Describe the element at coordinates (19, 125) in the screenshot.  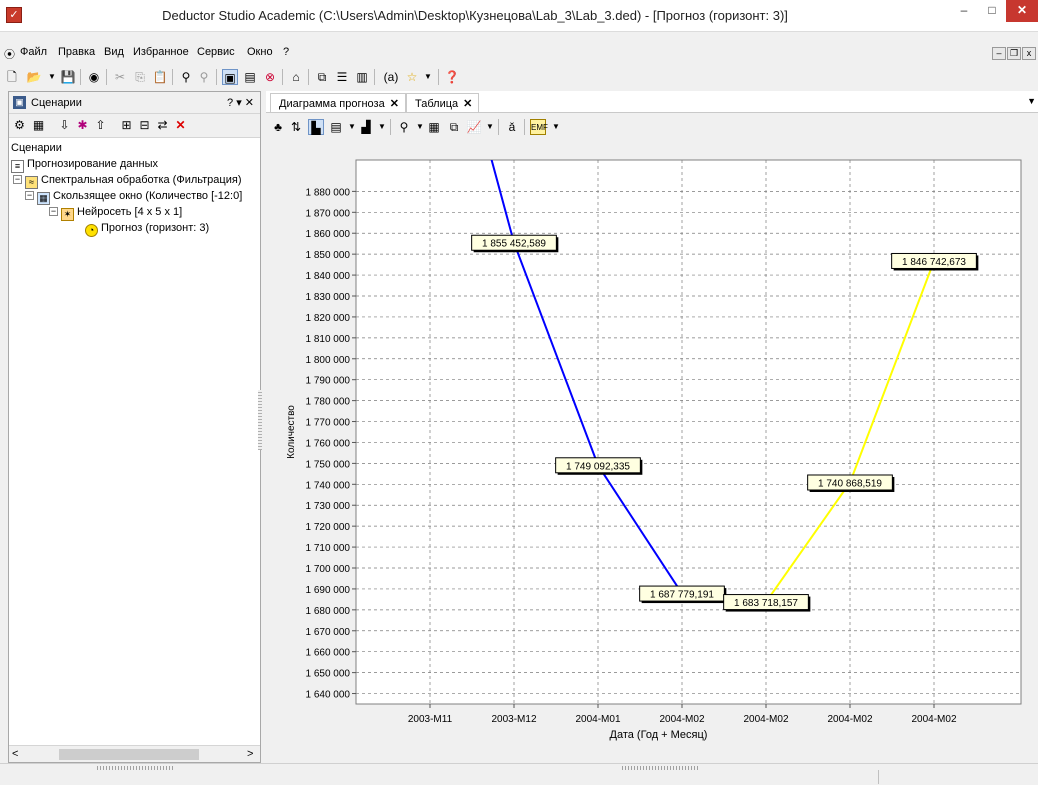
I see `scenario-properties-icon: ⚙` at that location.